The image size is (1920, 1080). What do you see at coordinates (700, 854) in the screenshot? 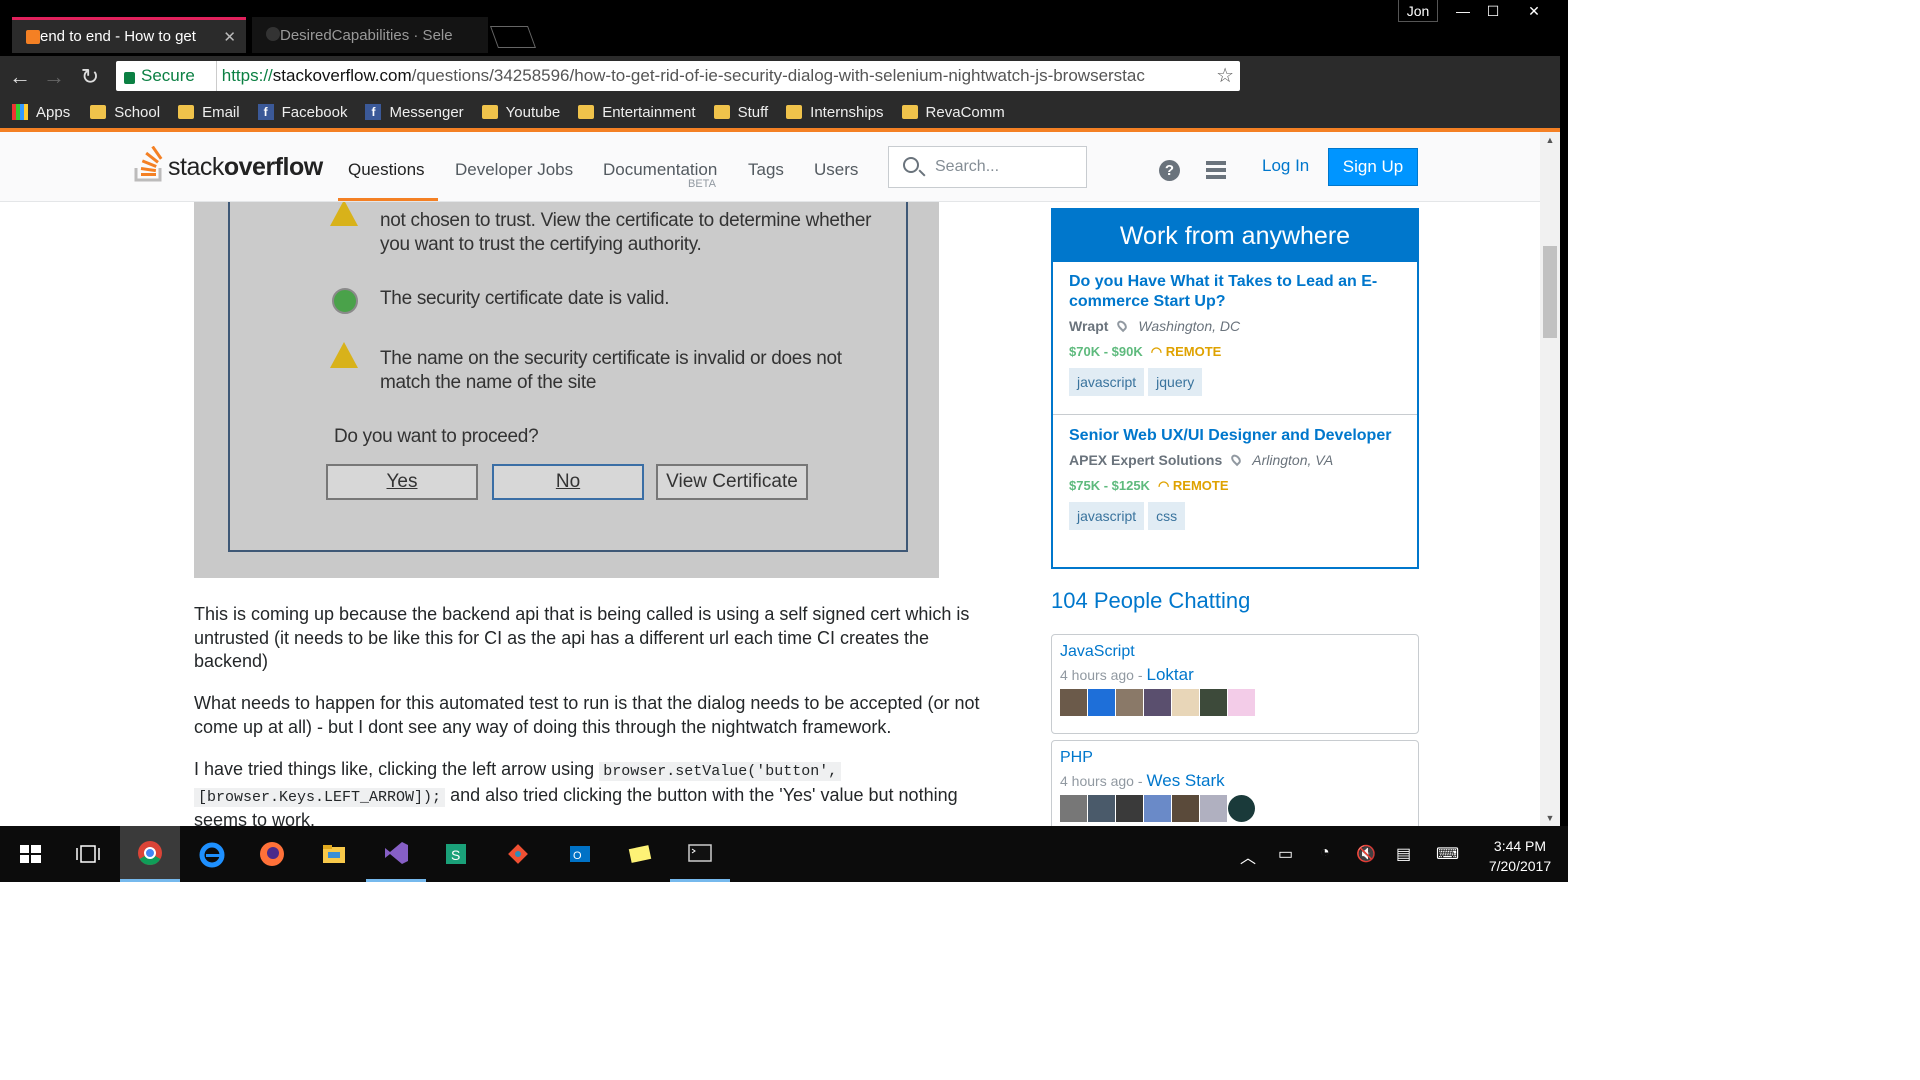
I see `taskbar-terminal` at bounding box center [700, 854].